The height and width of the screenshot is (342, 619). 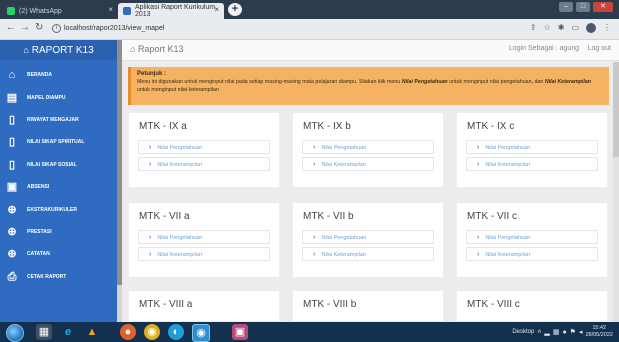 What do you see at coordinates (58, 75) in the screenshot?
I see `sidebar-item-beranda: ⌂ BERANDA` at bounding box center [58, 75].